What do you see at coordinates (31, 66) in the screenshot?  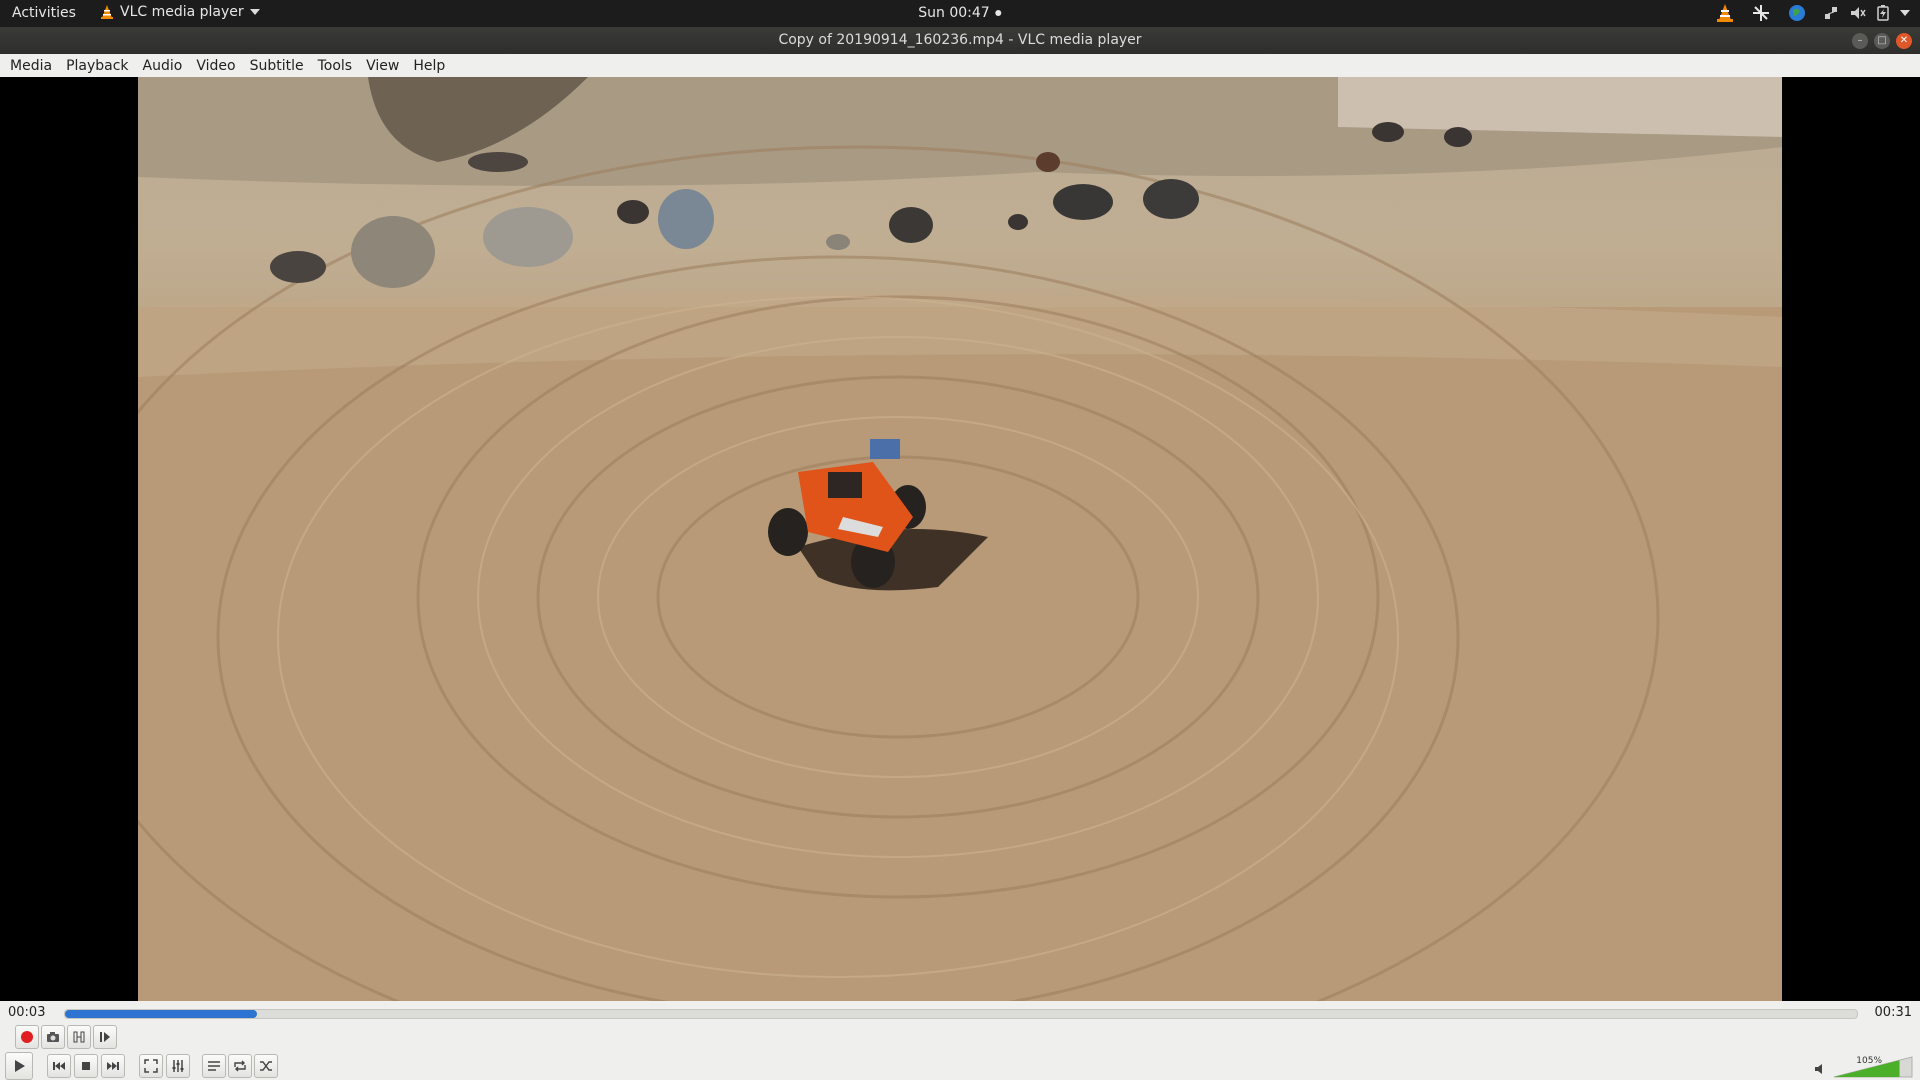 I see `menu-media: Media` at bounding box center [31, 66].